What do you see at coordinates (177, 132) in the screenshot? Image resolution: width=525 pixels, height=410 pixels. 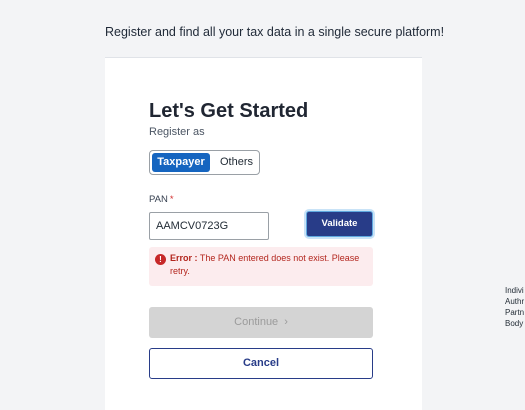 I see `register-as-label: Register as` at bounding box center [177, 132].